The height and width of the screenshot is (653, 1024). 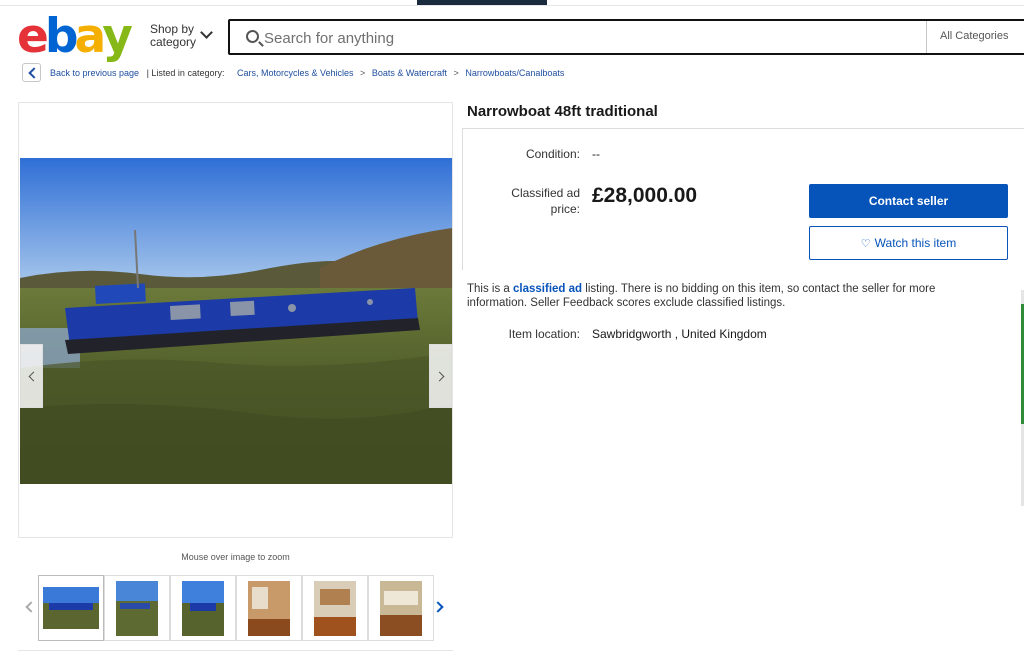 I want to click on ebay-logo: e b a y, so click(x=75, y=36).